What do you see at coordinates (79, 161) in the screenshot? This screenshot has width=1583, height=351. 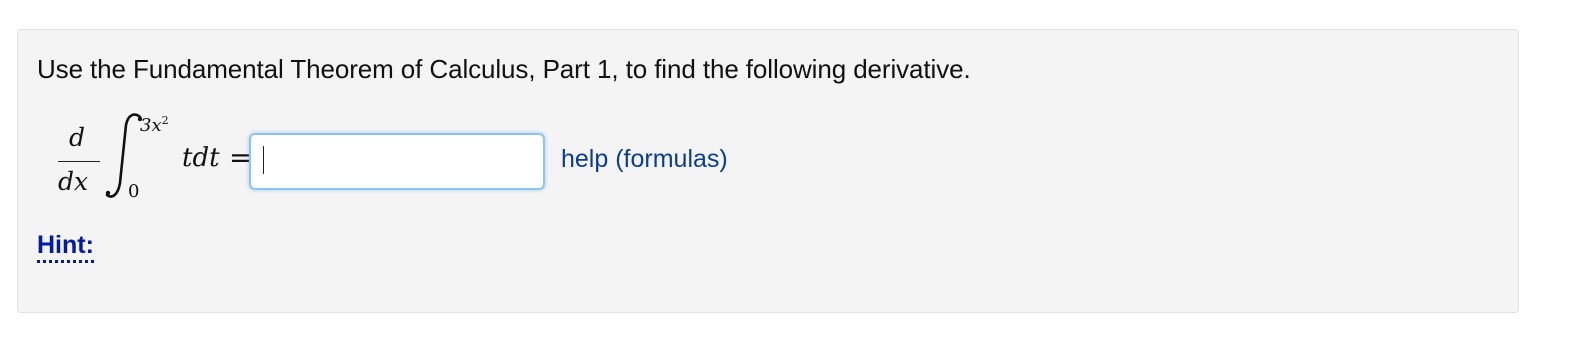 I see `fraction-bar` at bounding box center [79, 161].